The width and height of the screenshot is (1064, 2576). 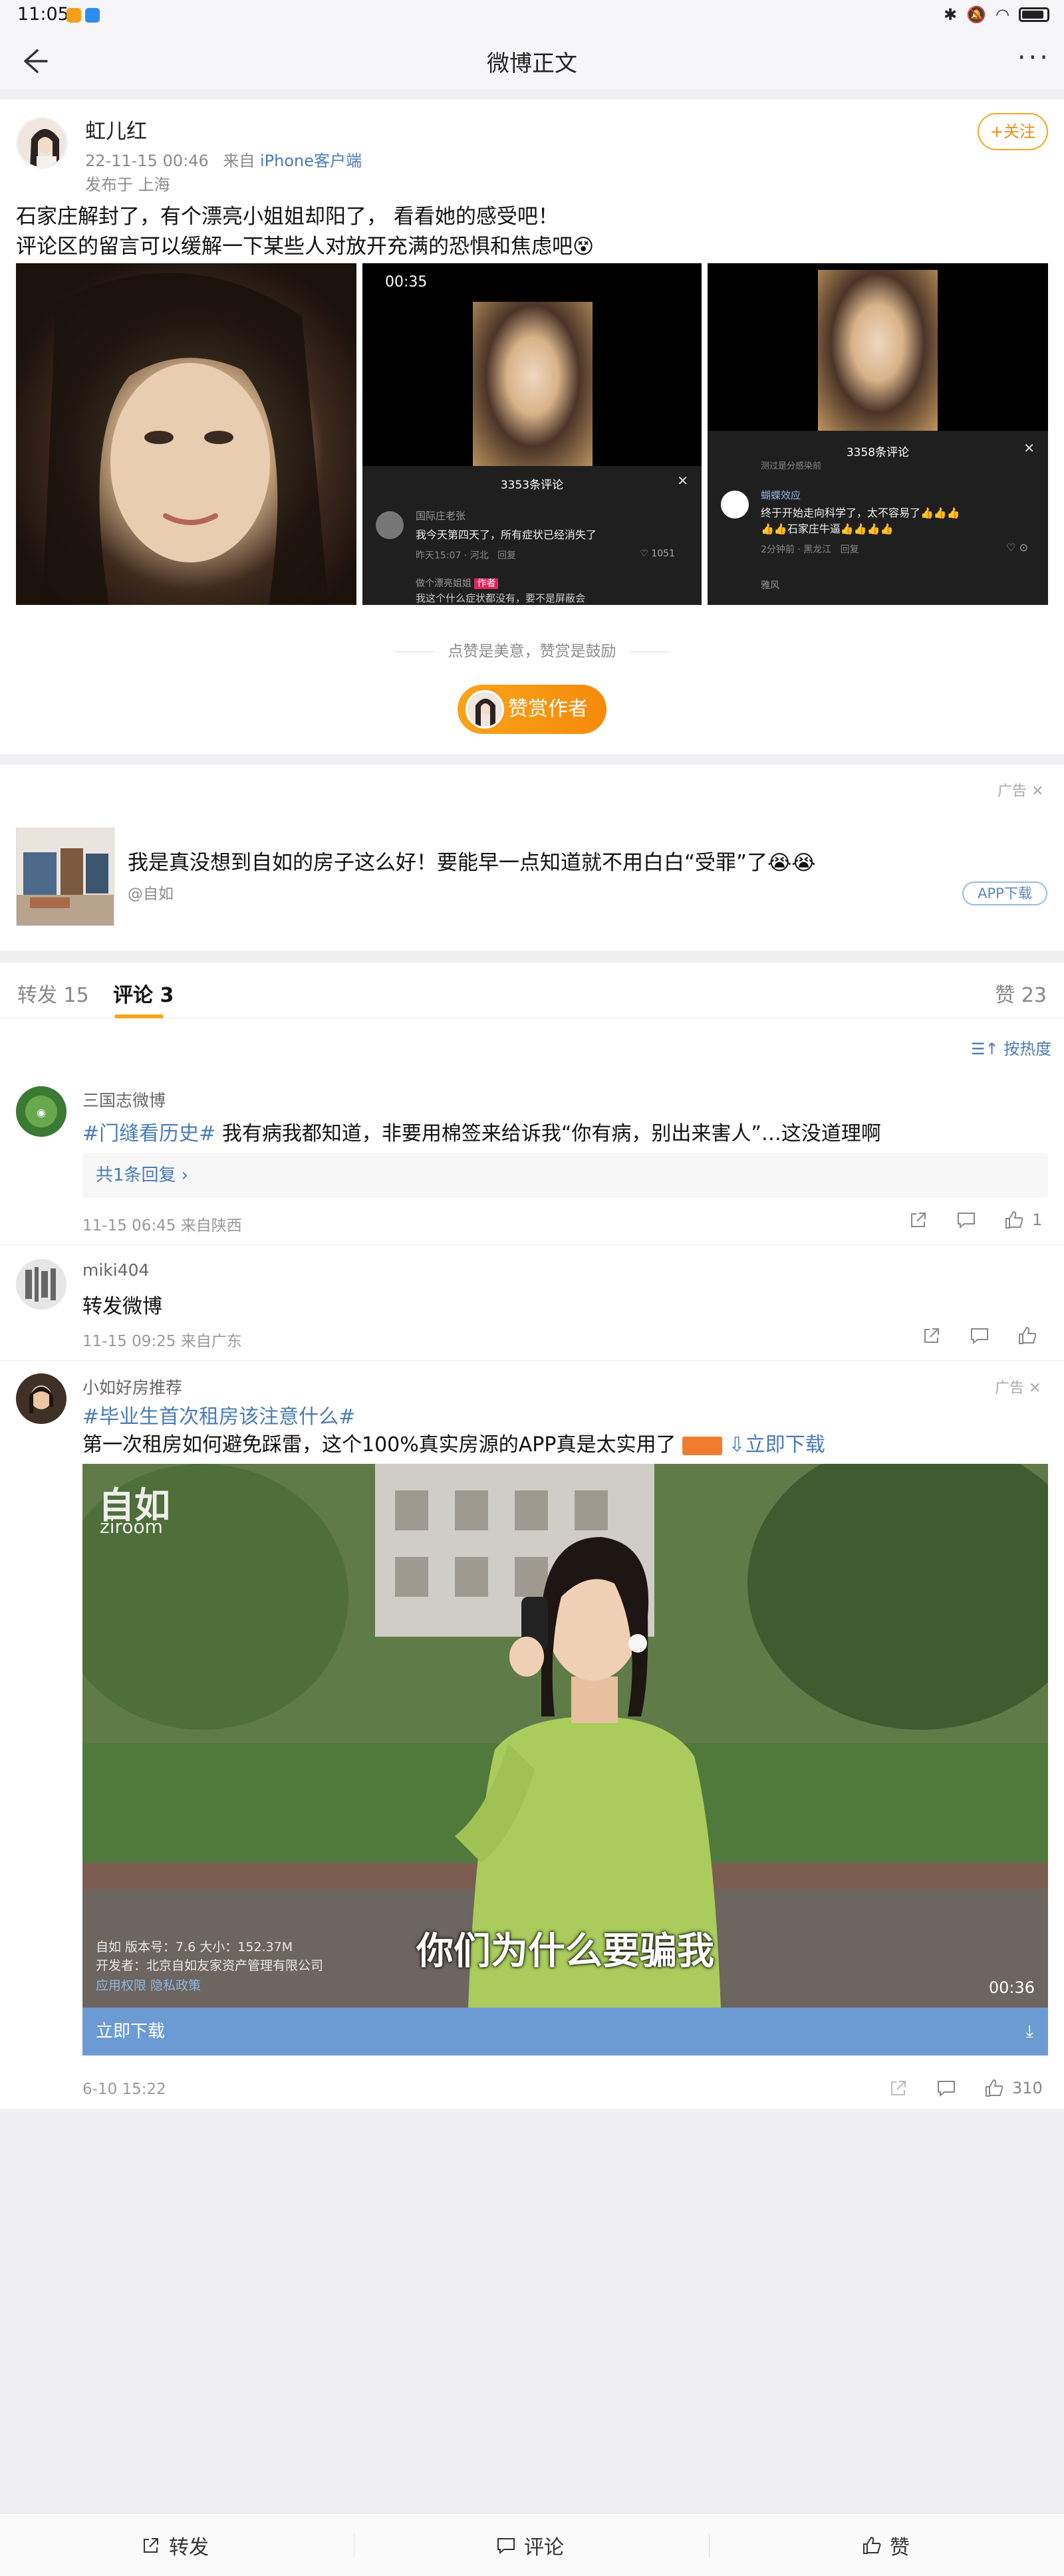 What do you see at coordinates (565, 2031) in the screenshot?
I see `download-now-bar: 立即下载 ⤓` at bounding box center [565, 2031].